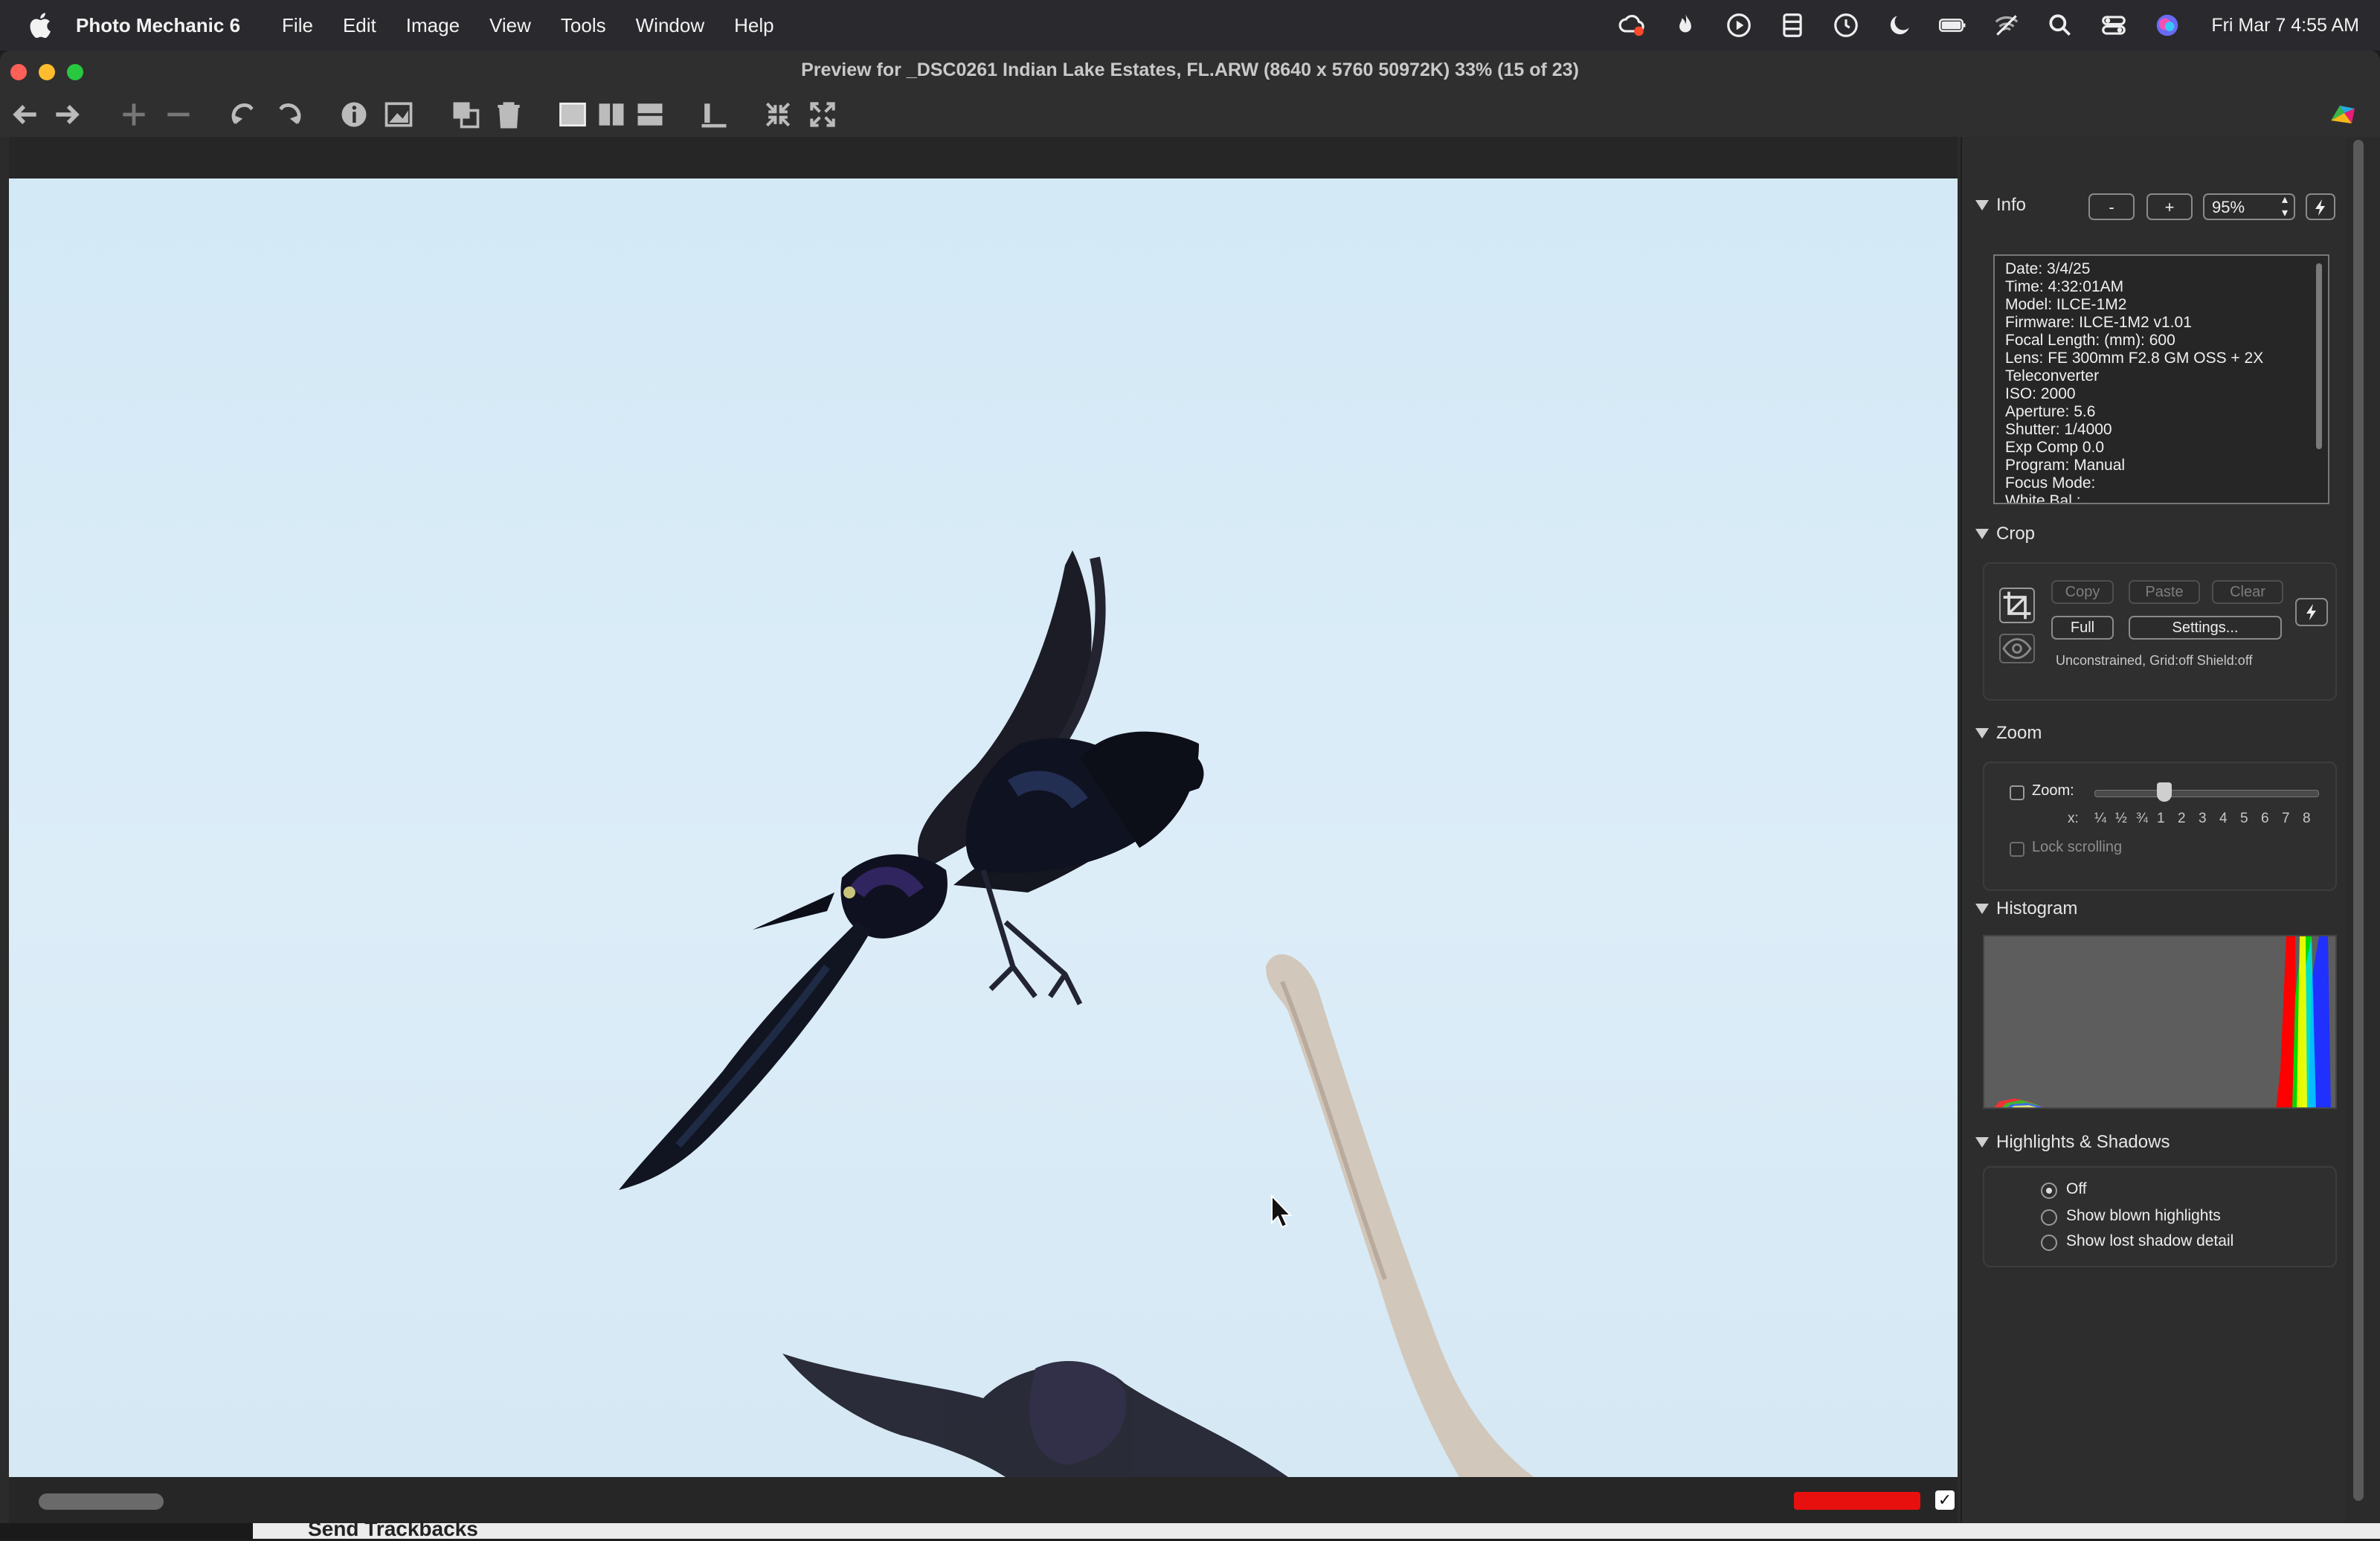  I want to click on color-class-label, so click(1857, 1501).